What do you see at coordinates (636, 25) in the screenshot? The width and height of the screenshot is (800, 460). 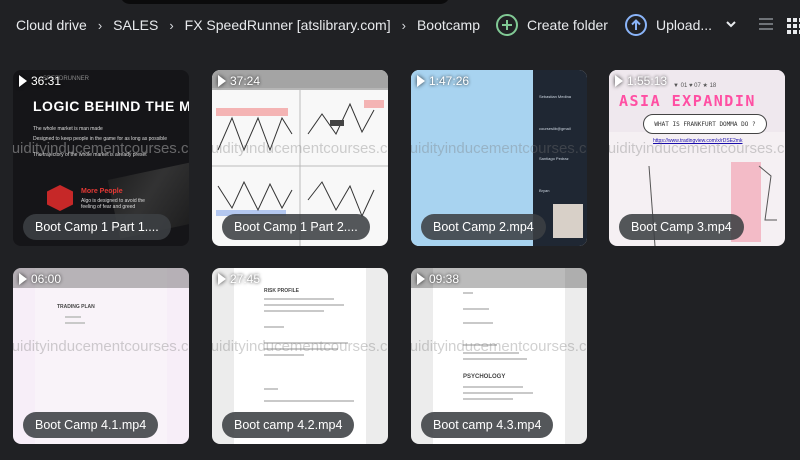 I see `upload-arrow-icon` at bounding box center [636, 25].